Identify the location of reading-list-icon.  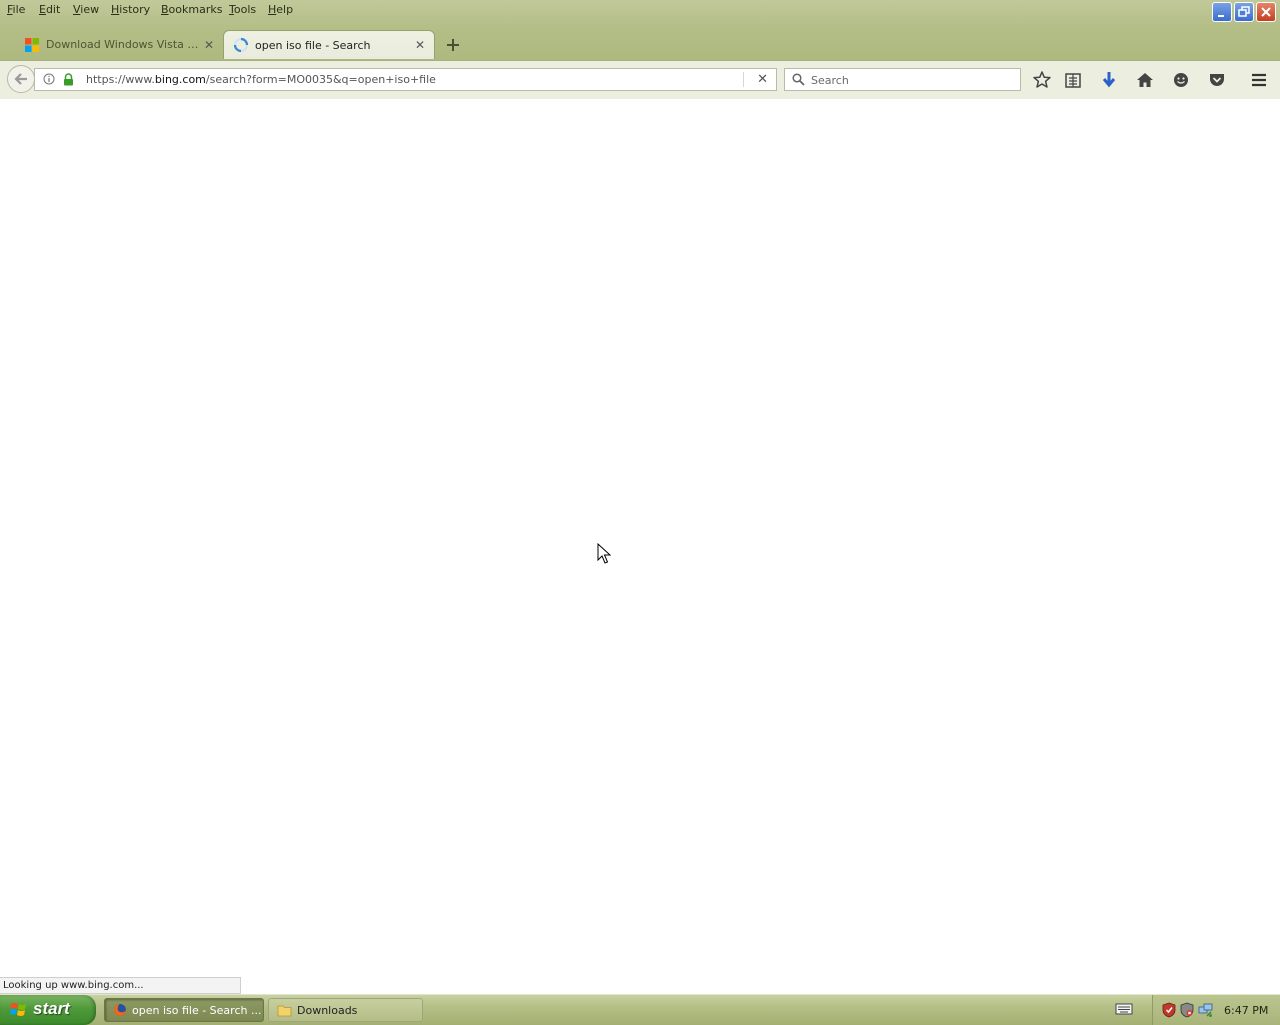
(1073, 80).